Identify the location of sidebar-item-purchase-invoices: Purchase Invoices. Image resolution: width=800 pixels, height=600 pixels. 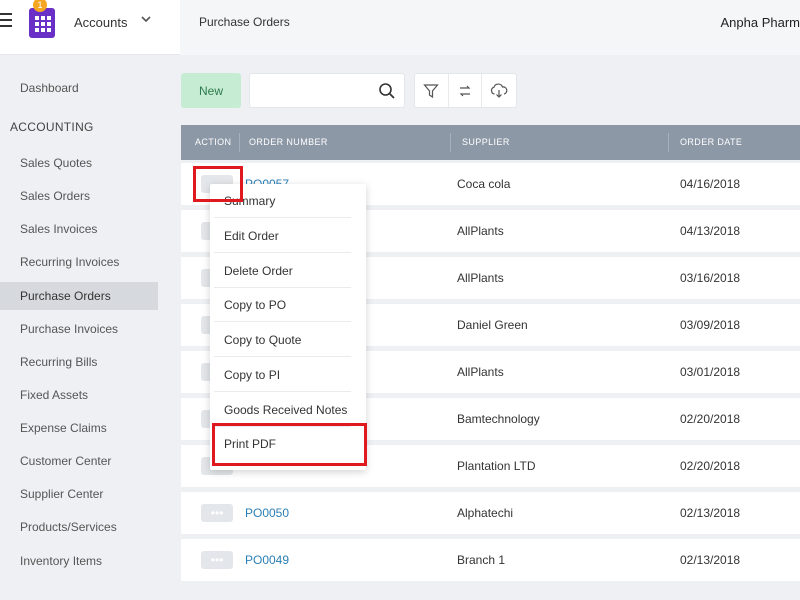
(79, 329).